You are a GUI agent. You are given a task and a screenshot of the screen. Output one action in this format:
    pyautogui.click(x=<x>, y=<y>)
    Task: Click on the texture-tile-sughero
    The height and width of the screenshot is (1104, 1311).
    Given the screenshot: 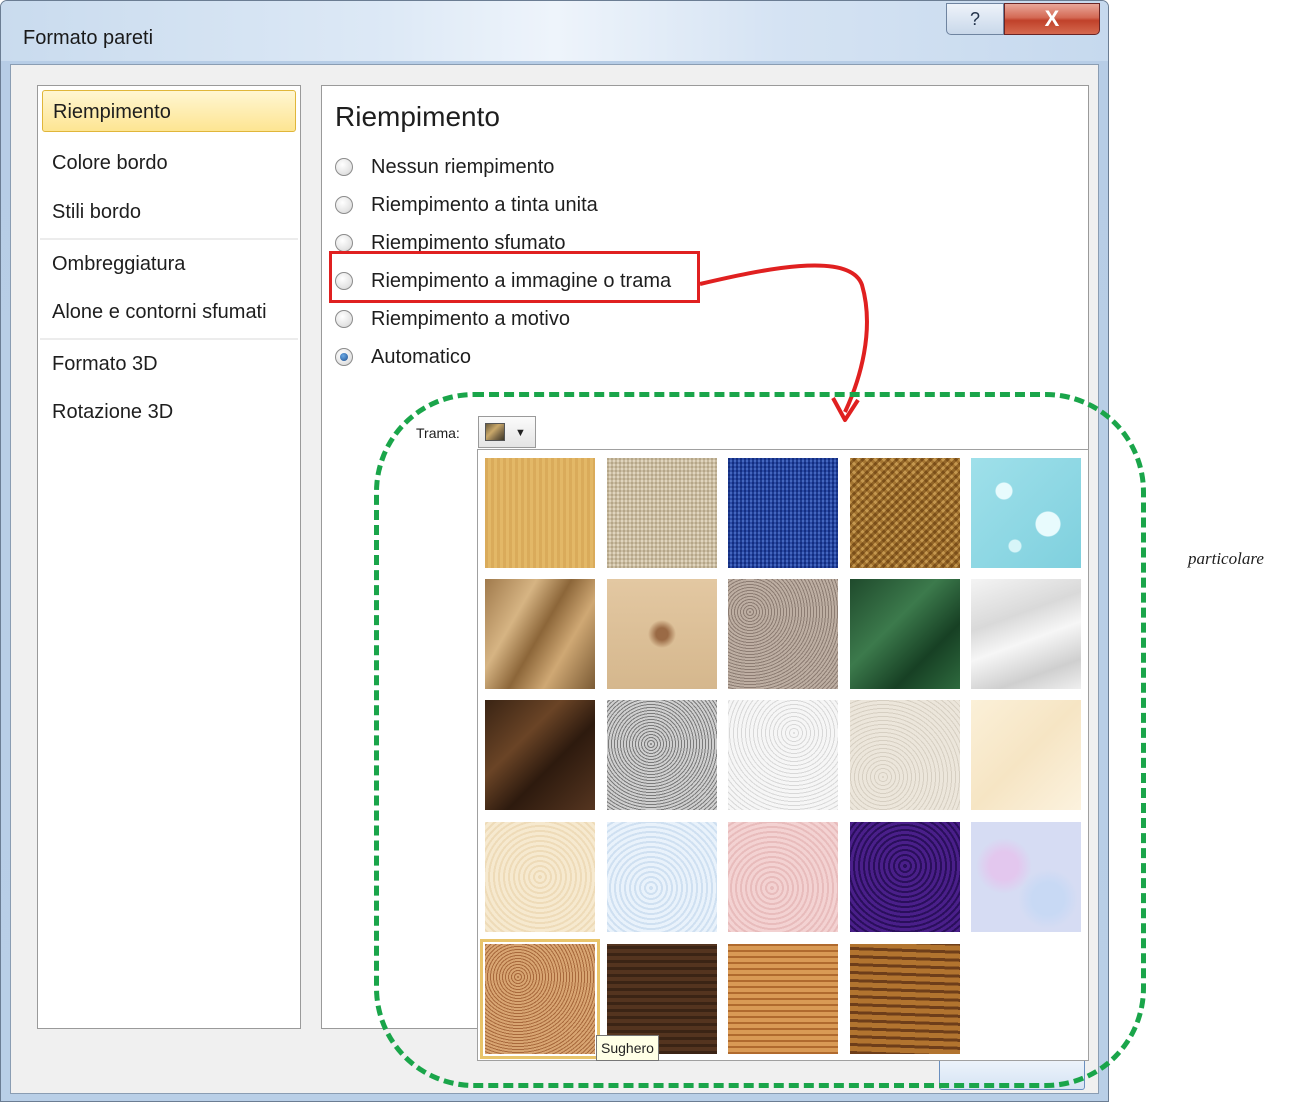 What is the action you would take?
    pyautogui.click(x=540, y=999)
    